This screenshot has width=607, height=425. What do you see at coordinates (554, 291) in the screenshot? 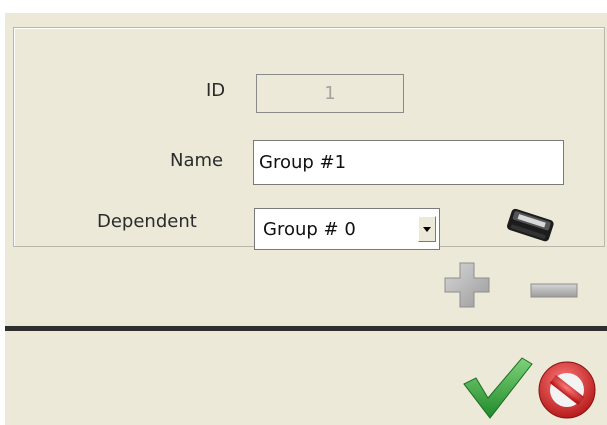
I see `minus-icon` at bounding box center [554, 291].